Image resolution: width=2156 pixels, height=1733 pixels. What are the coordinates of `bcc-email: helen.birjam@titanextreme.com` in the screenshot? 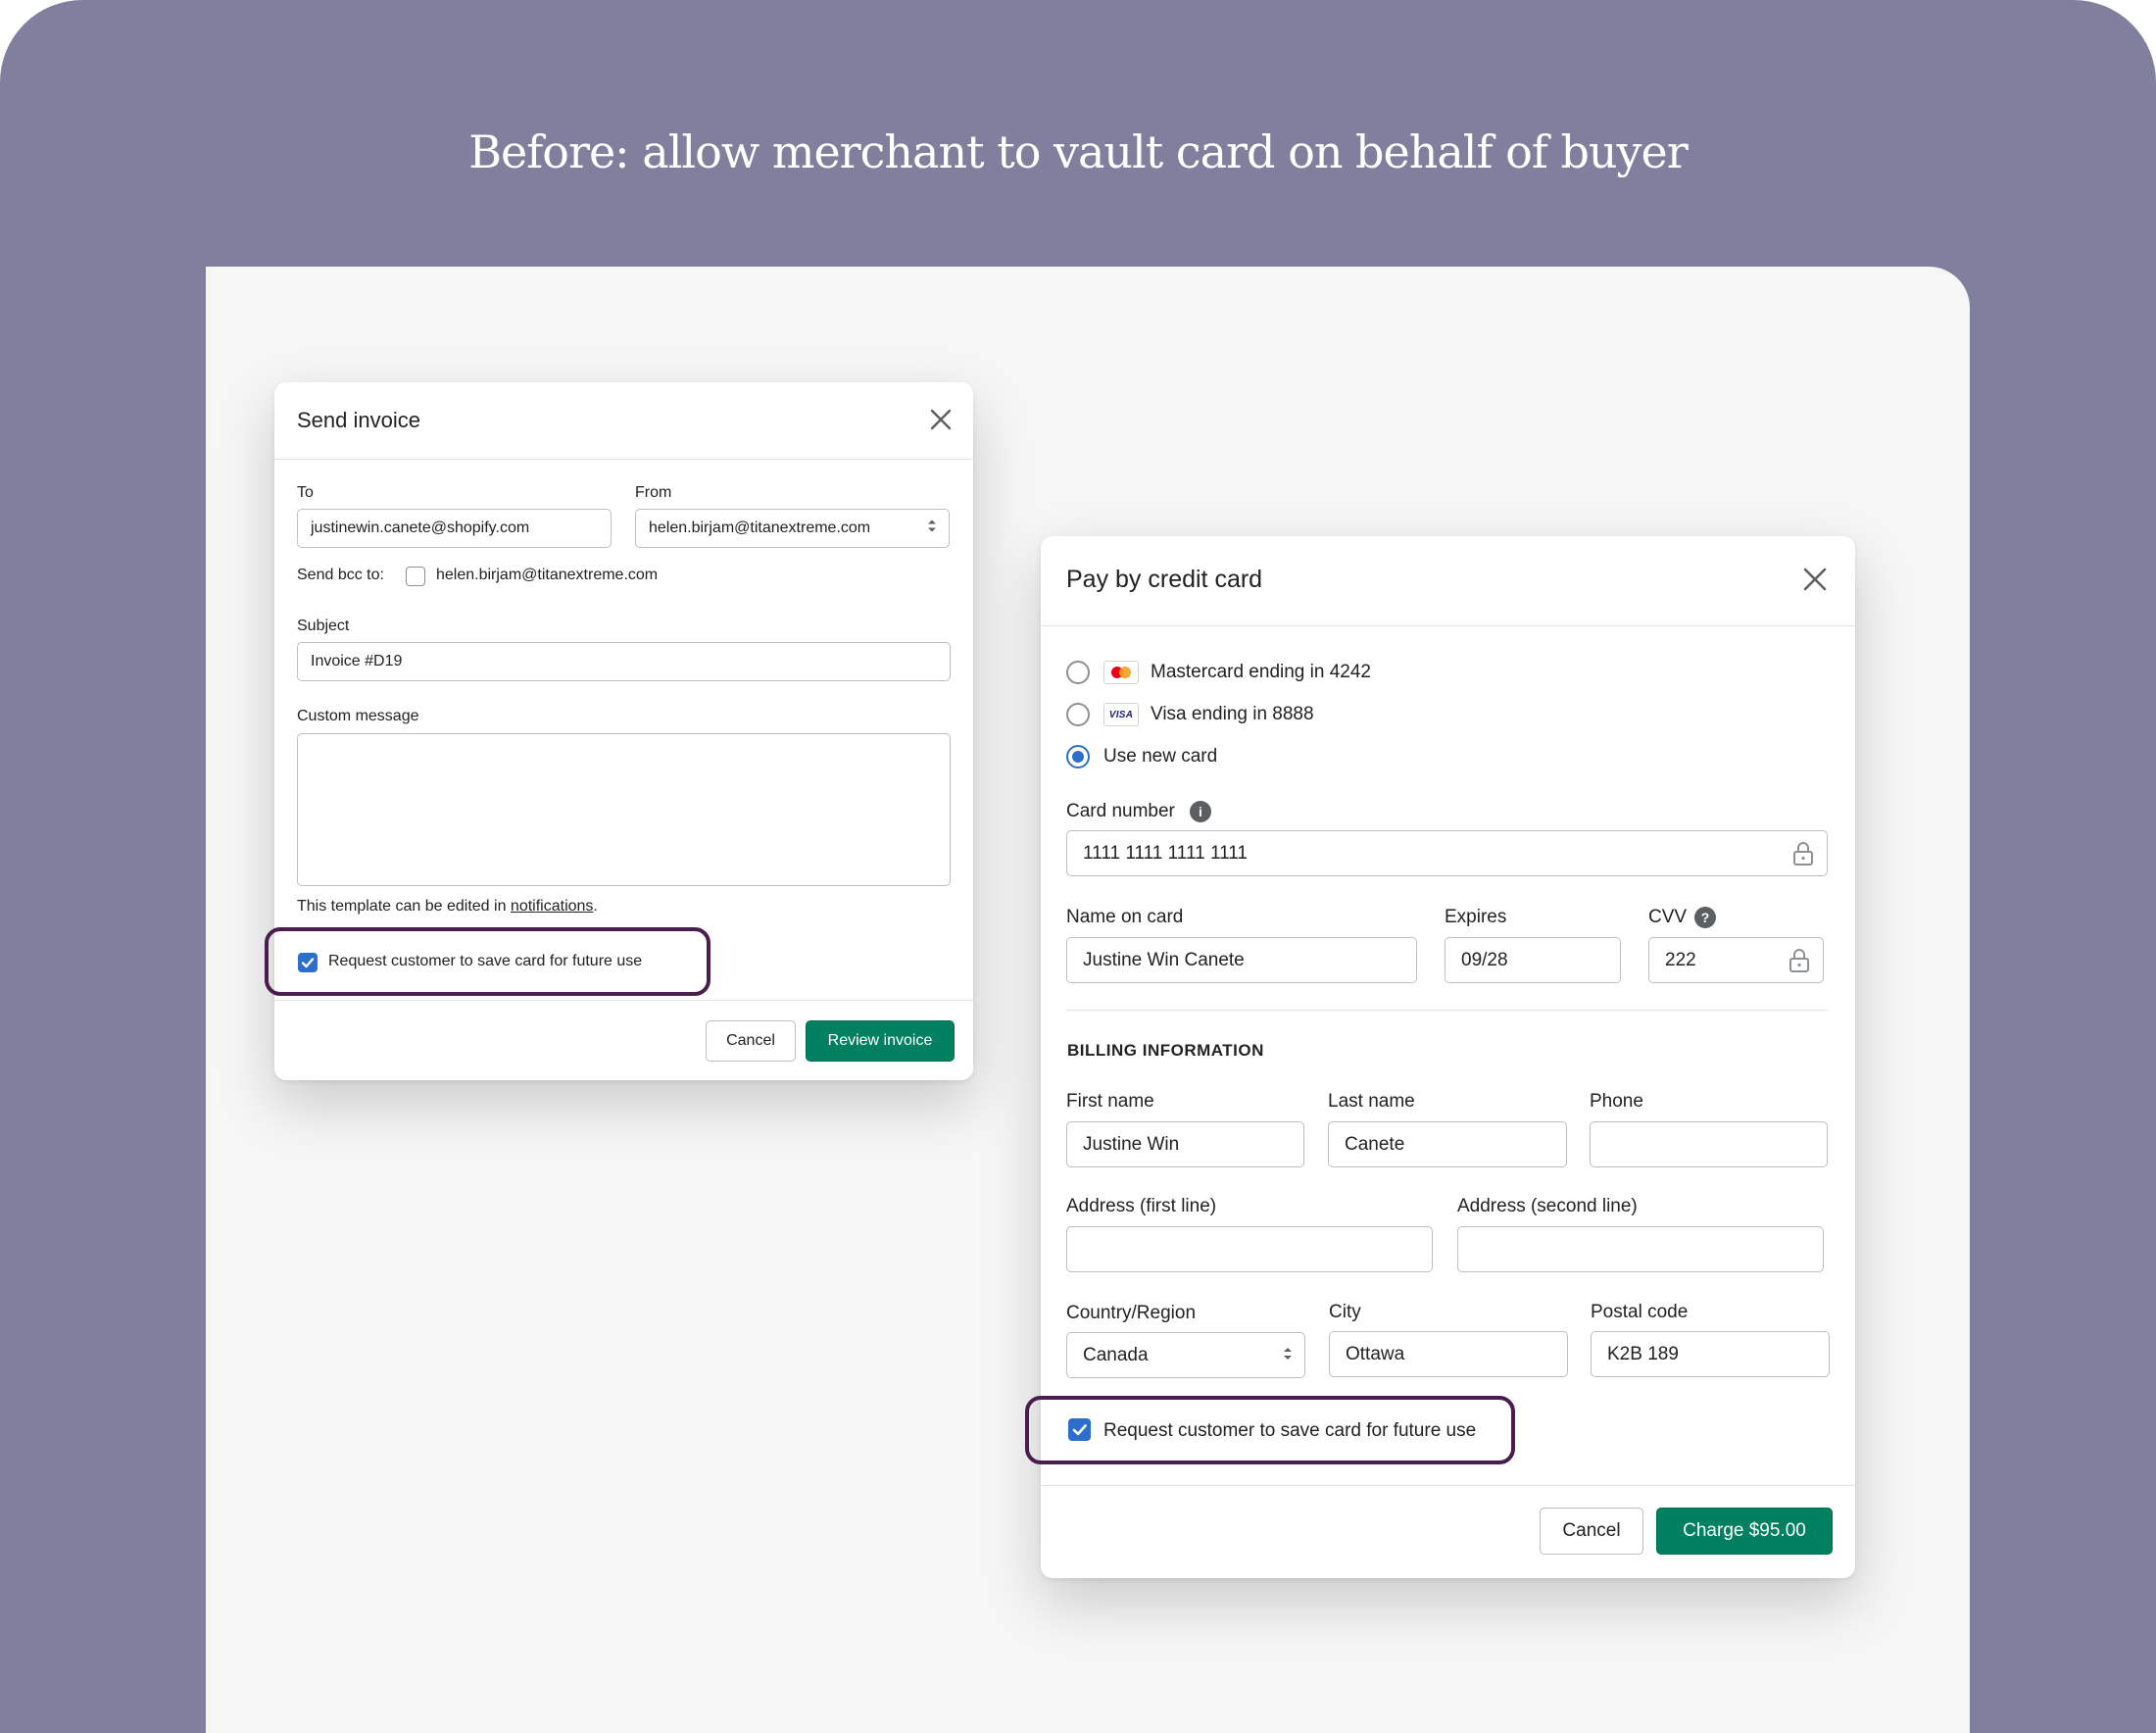 It's located at (547, 575).